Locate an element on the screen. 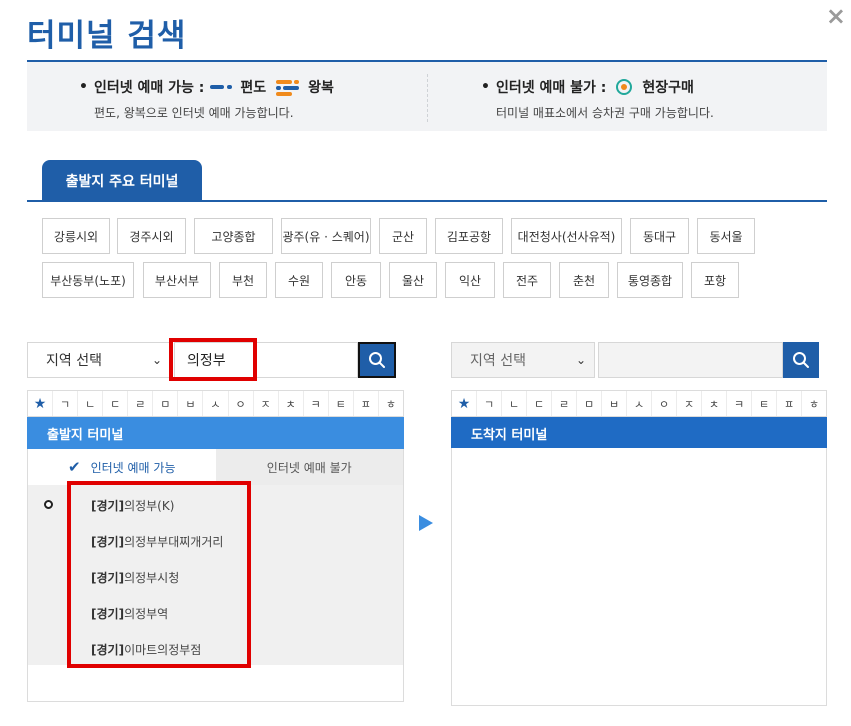  close-icon: × is located at coordinates (836, 16).